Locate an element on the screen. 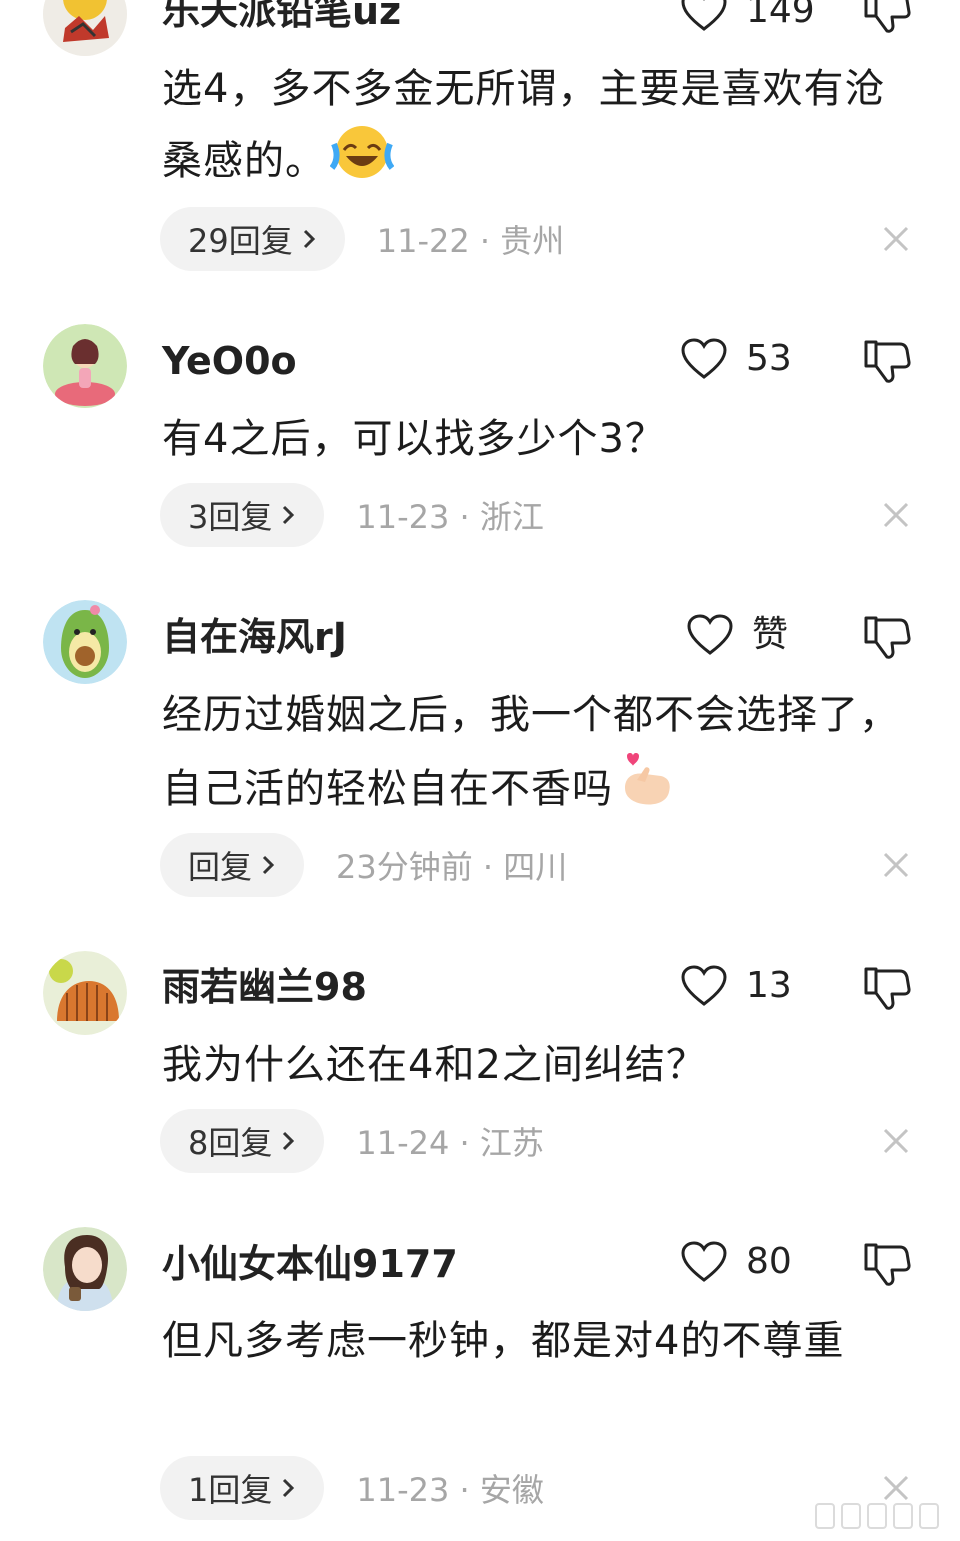  username: YeO0o is located at coordinates (229, 361).